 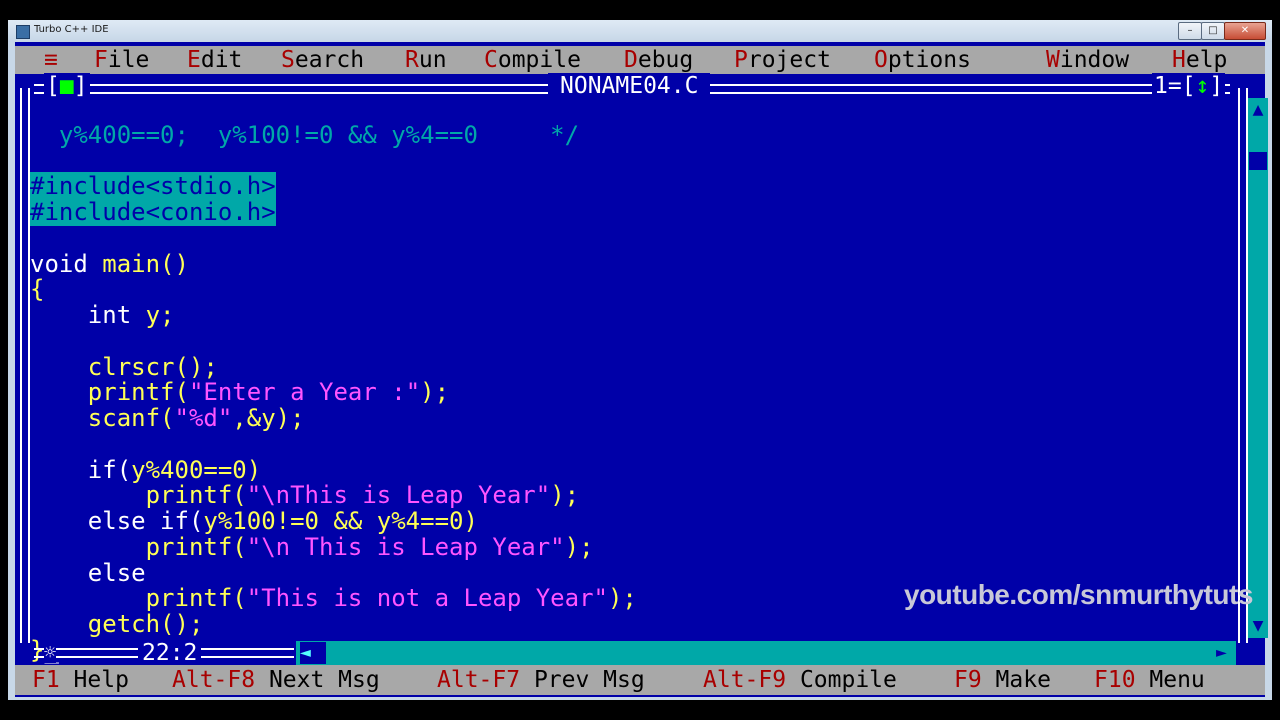 I want to click on menu-debug: Debug, so click(x=658, y=60).